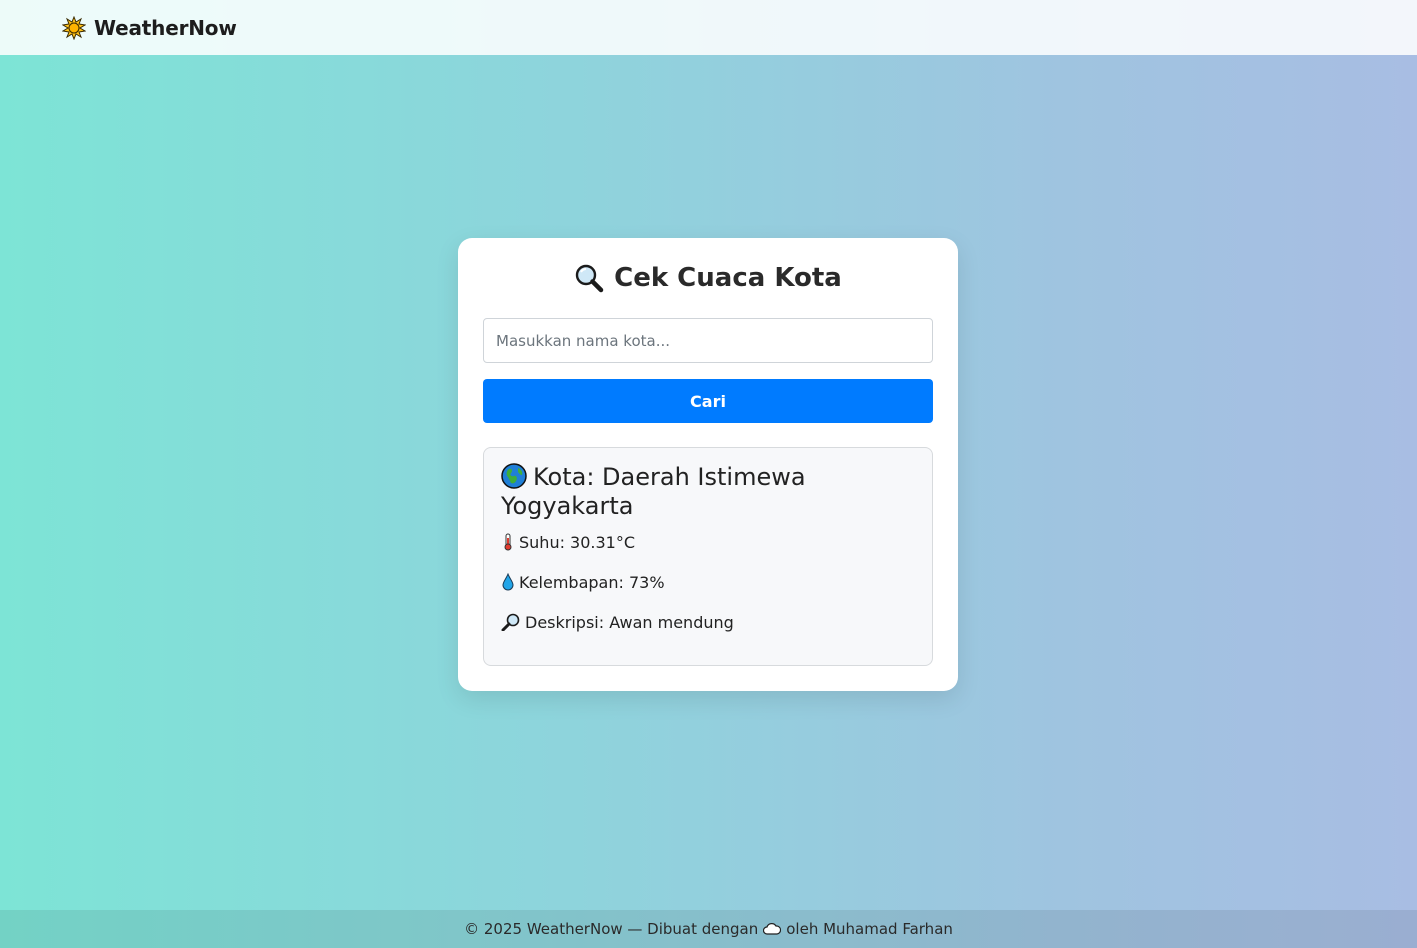 This screenshot has height=948, width=1417. What do you see at coordinates (74, 27) in the screenshot?
I see `sun-behind-cloud-icon` at bounding box center [74, 27].